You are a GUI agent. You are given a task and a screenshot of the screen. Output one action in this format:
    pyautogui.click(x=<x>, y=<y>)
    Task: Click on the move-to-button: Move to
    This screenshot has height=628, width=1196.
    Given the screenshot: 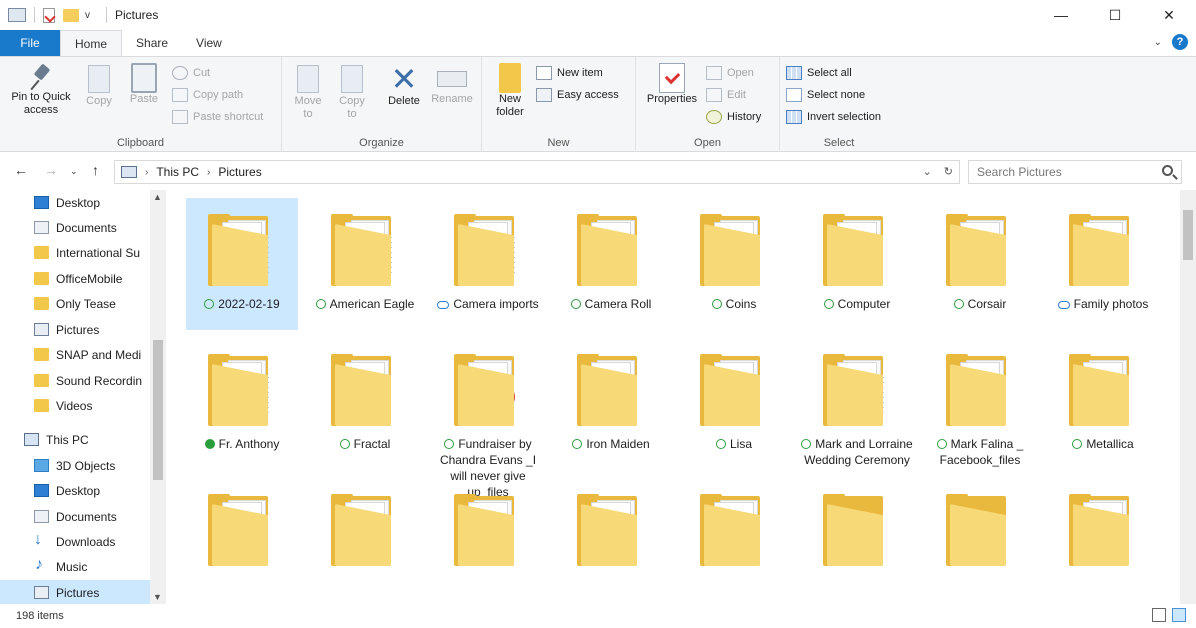 What is the action you would take?
    pyautogui.click(x=308, y=92)
    